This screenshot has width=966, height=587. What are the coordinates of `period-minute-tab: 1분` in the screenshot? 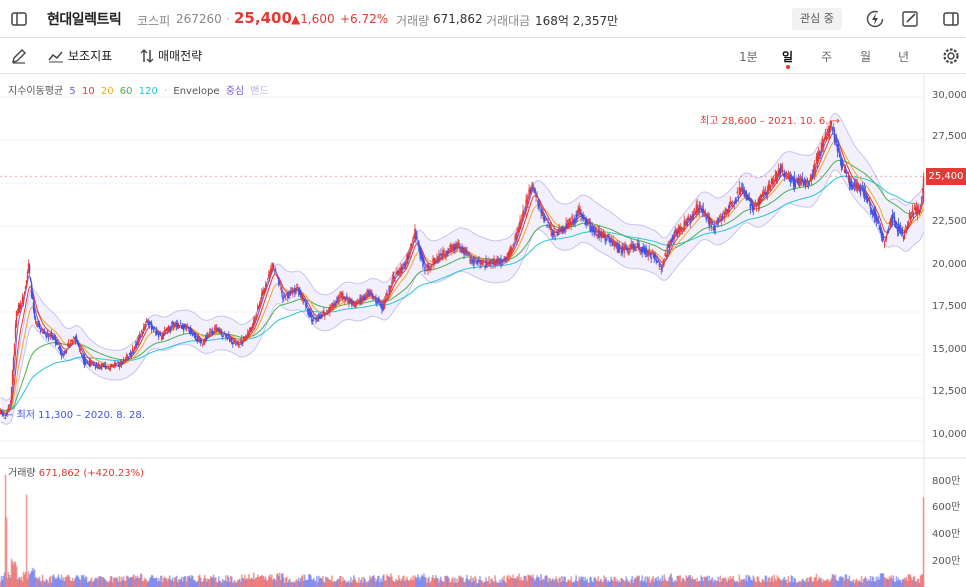 It's located at (748, 56).